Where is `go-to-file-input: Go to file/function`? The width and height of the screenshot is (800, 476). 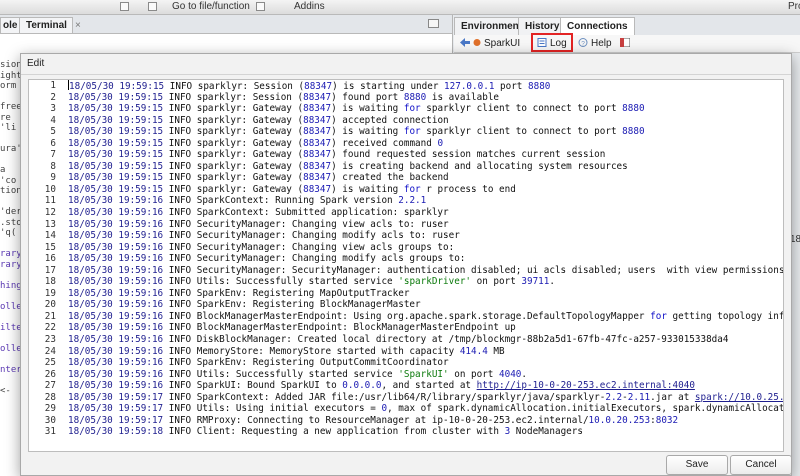 go-to-file-input: Go to file/function is located at coordinates (211, 6).